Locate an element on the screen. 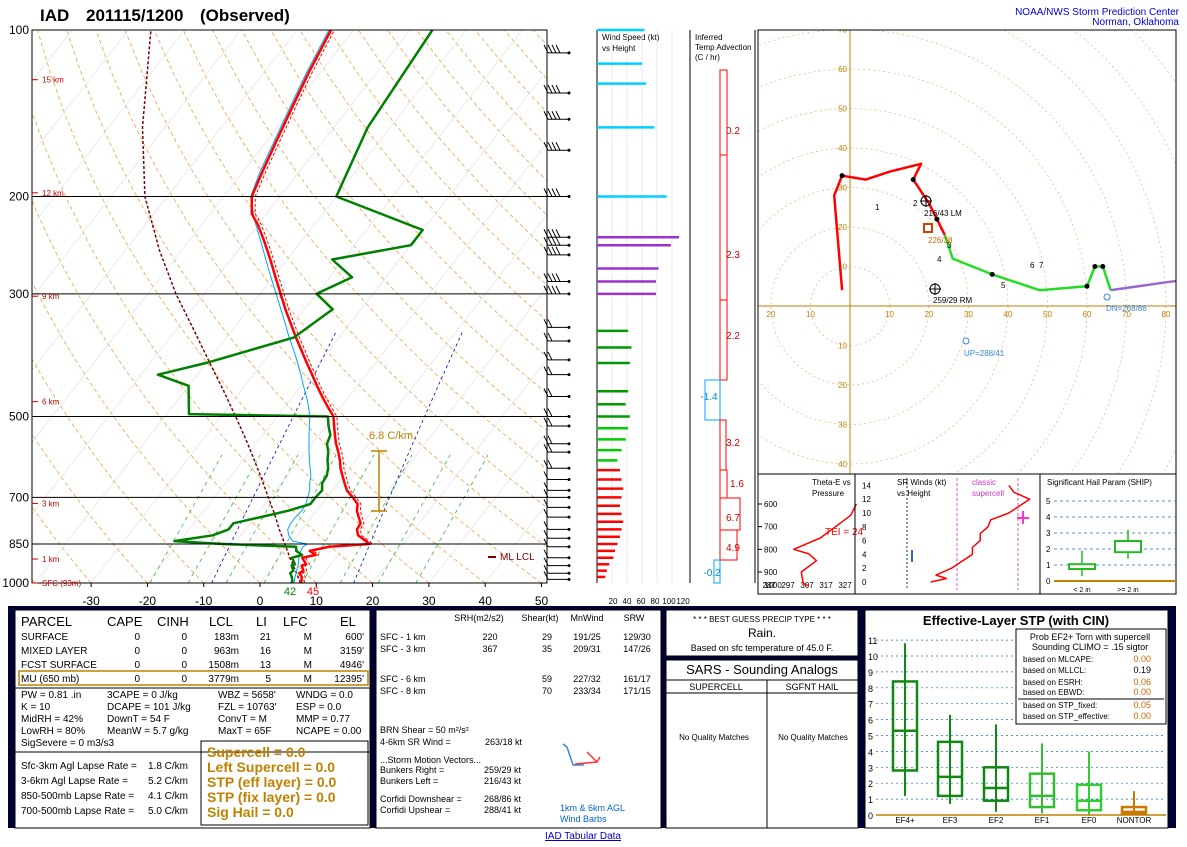  ship-frame is located at coordinates (1108, 534).